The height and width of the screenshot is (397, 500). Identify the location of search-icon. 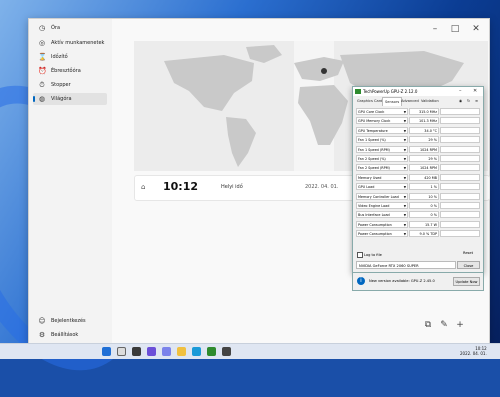
(121, 351).